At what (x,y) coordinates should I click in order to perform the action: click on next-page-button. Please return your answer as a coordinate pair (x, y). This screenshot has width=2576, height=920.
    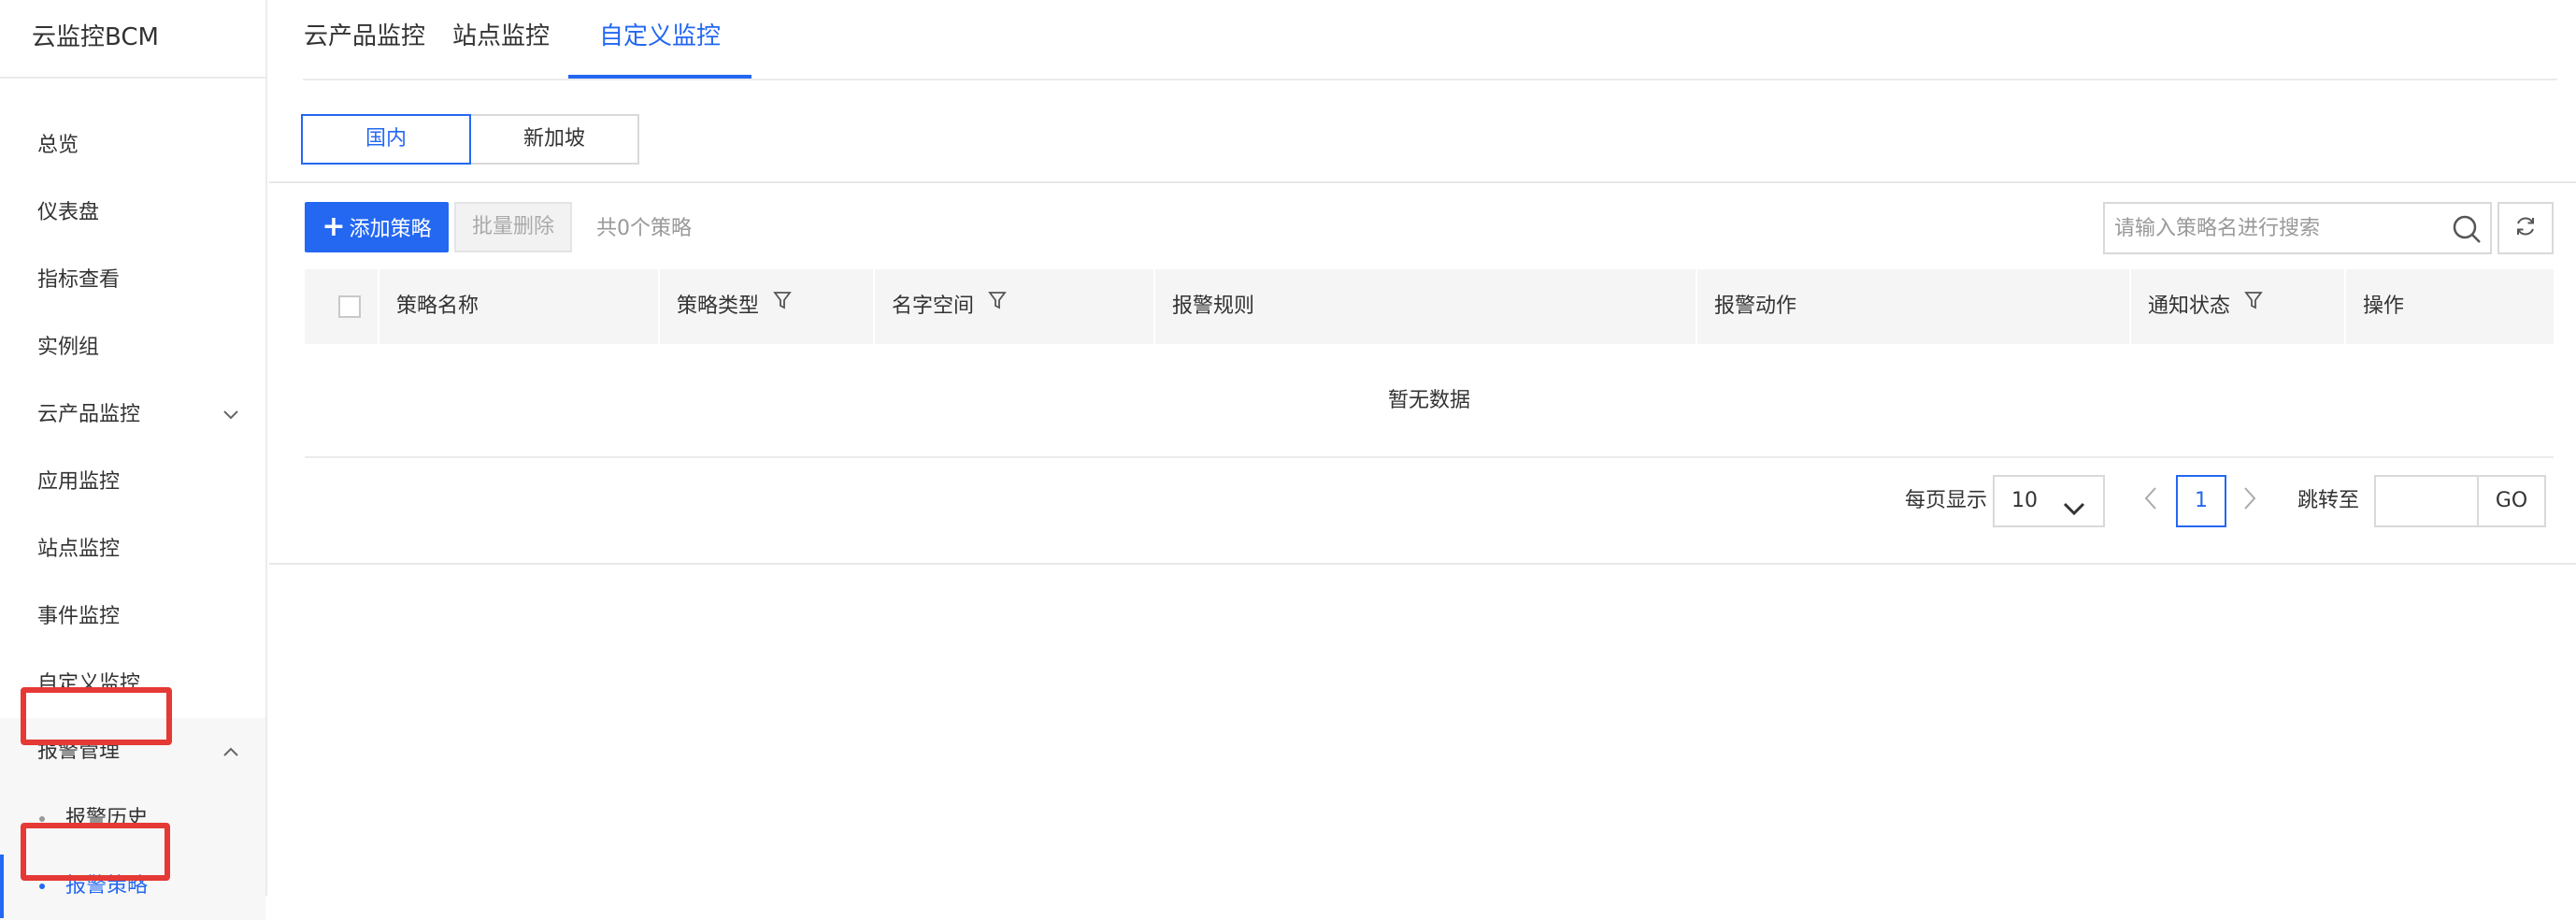
    Looking at the image, I should click on (2250, 501).